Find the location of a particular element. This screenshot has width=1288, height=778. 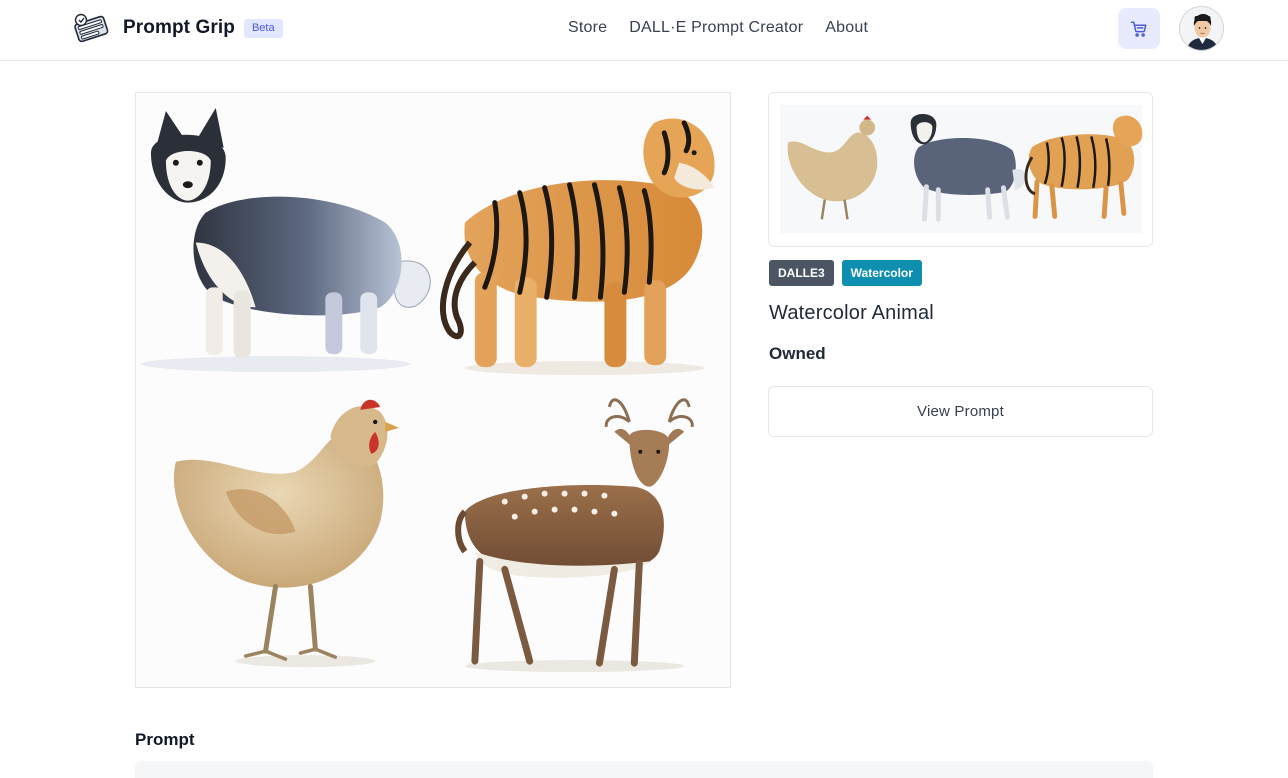

tiger-drawing is located at coordinates (577, 247).